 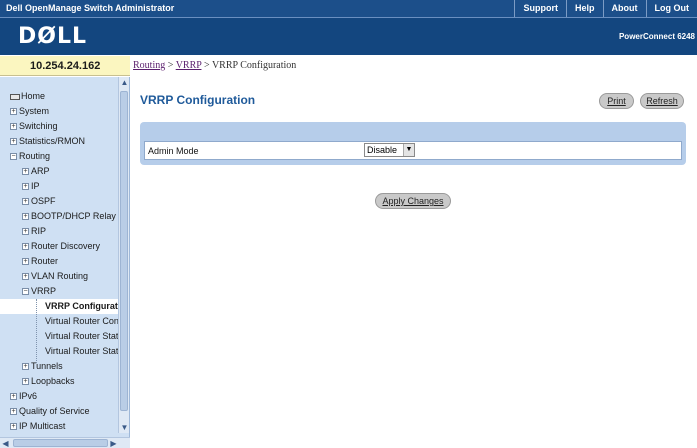 I want to click on breadcrumb-routing-link: Routing, so click(x=149, y=65).